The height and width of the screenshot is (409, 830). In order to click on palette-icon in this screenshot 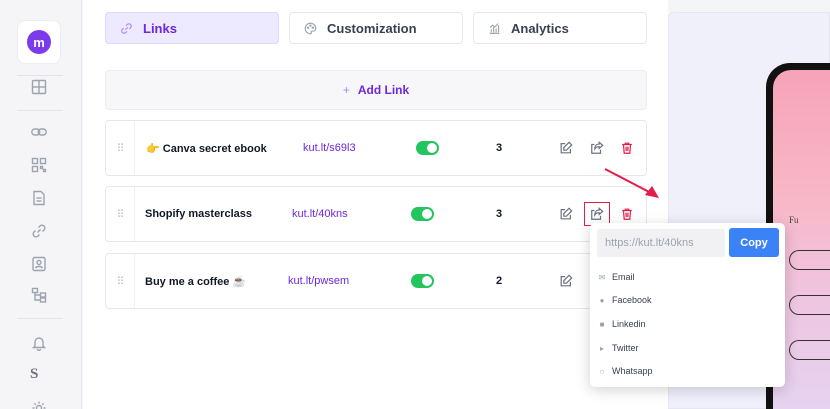, I will do `click(310, 28)`.